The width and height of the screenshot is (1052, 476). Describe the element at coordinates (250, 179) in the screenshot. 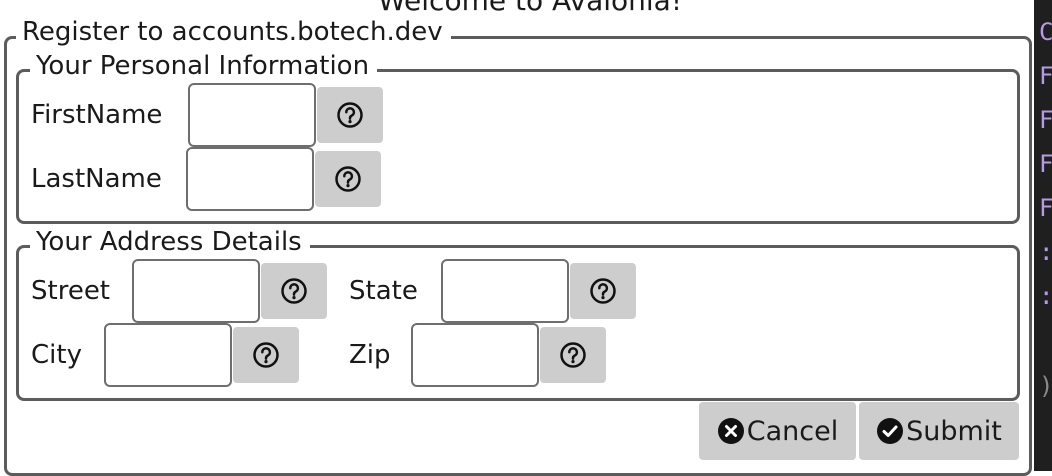

I see `last-name-input` at that location.